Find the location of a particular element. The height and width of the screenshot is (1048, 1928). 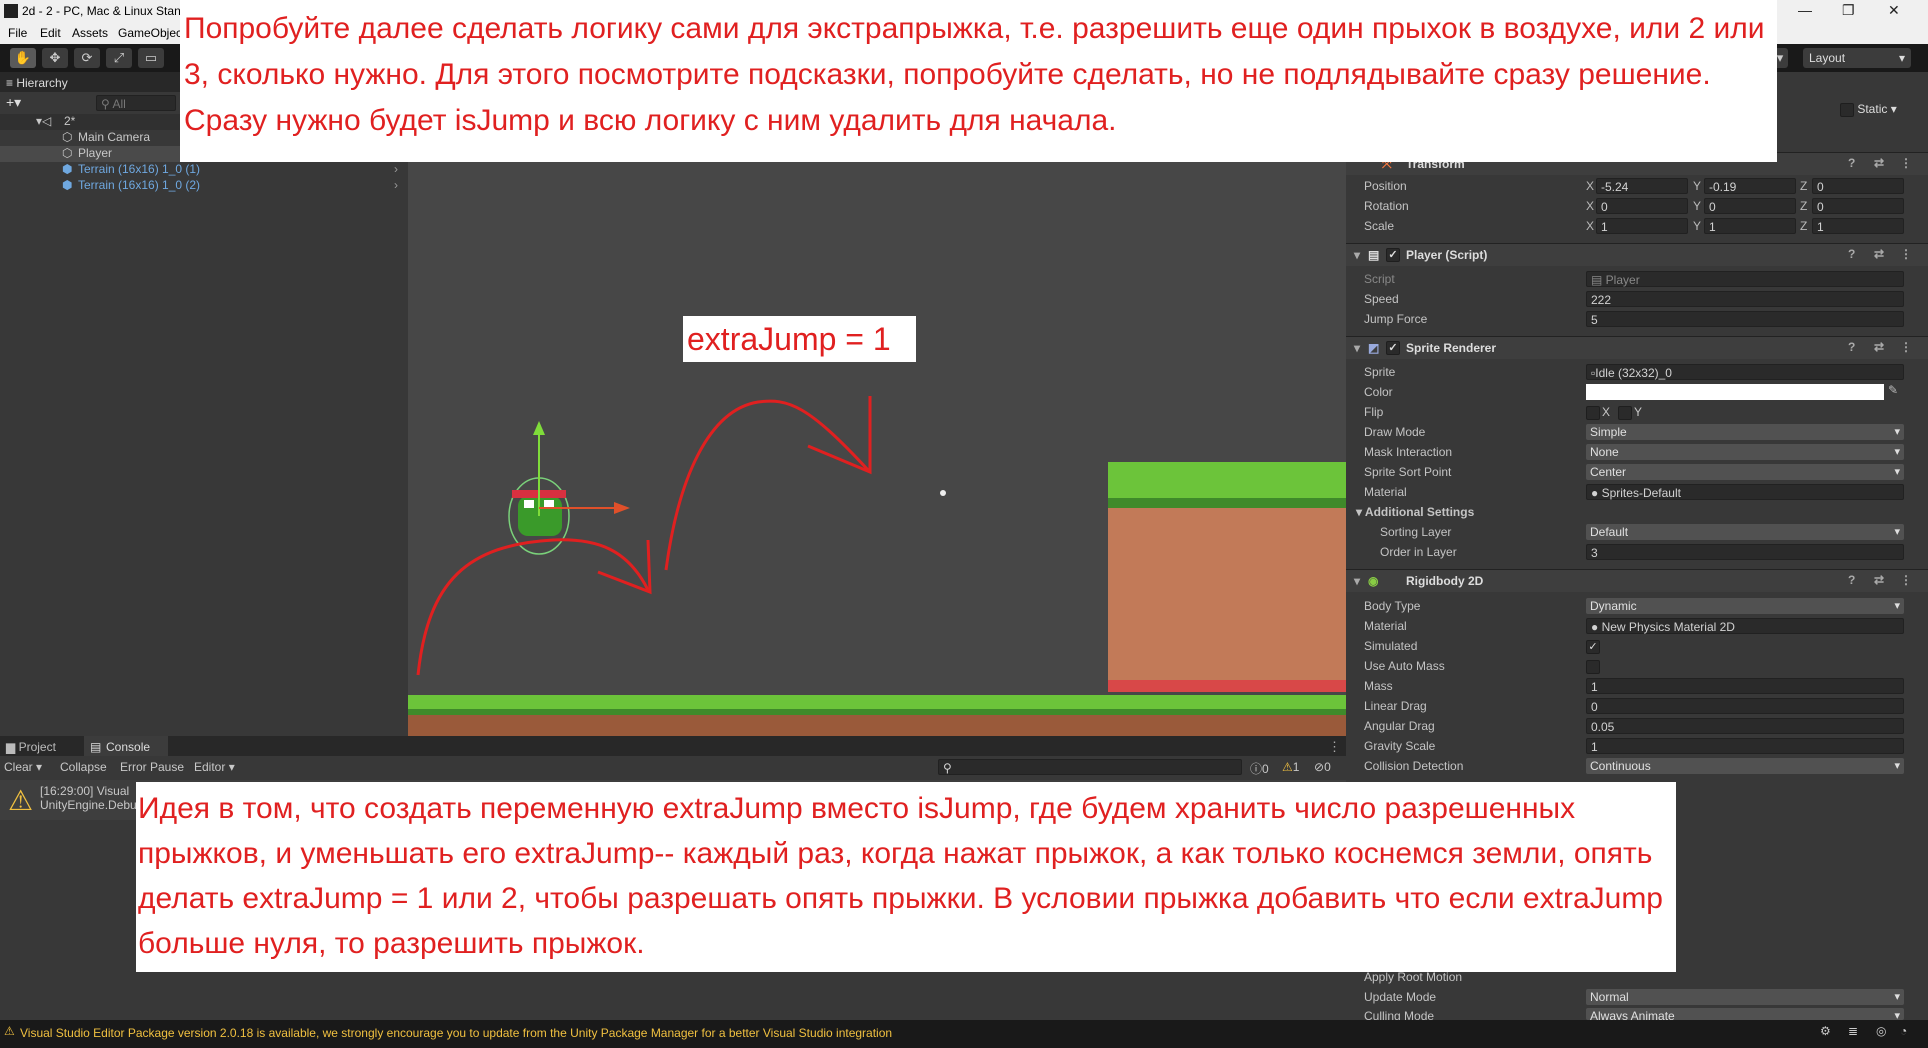

material-field: ● Sprites-Default is located at coordinates (1745, 492).